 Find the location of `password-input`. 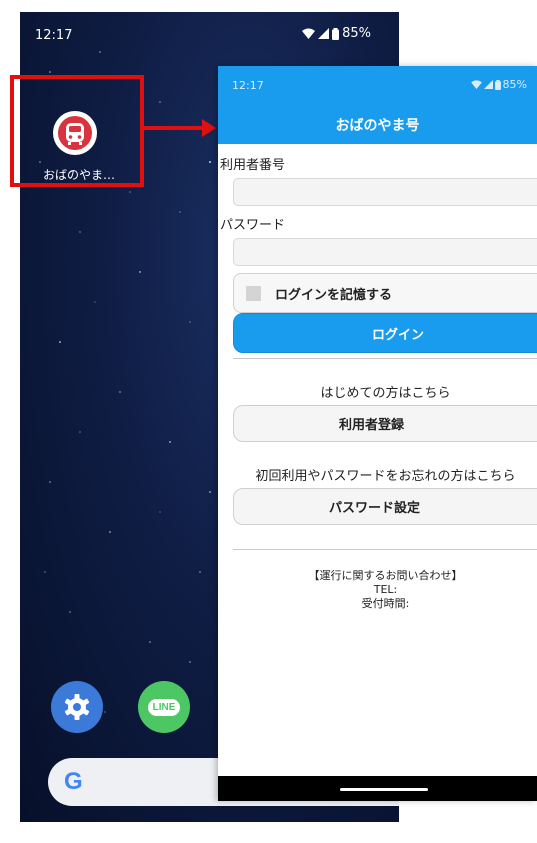

password-input is located at coordinates (385, 252).